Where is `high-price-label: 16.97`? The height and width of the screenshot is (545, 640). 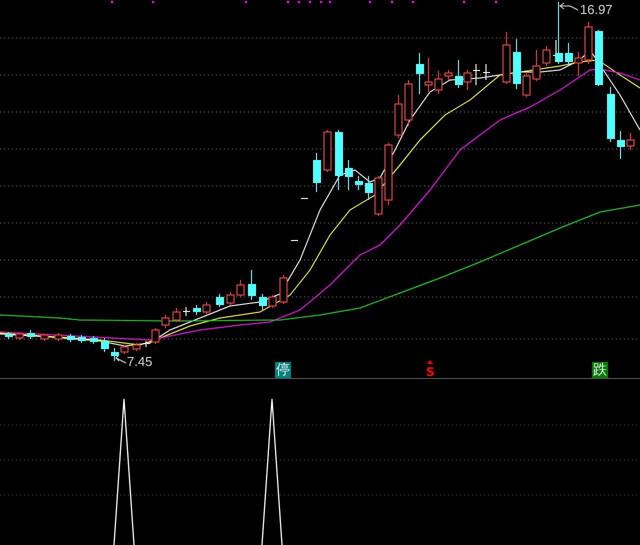
high-price-label: 16.97 is located at coordinates (596, 9).